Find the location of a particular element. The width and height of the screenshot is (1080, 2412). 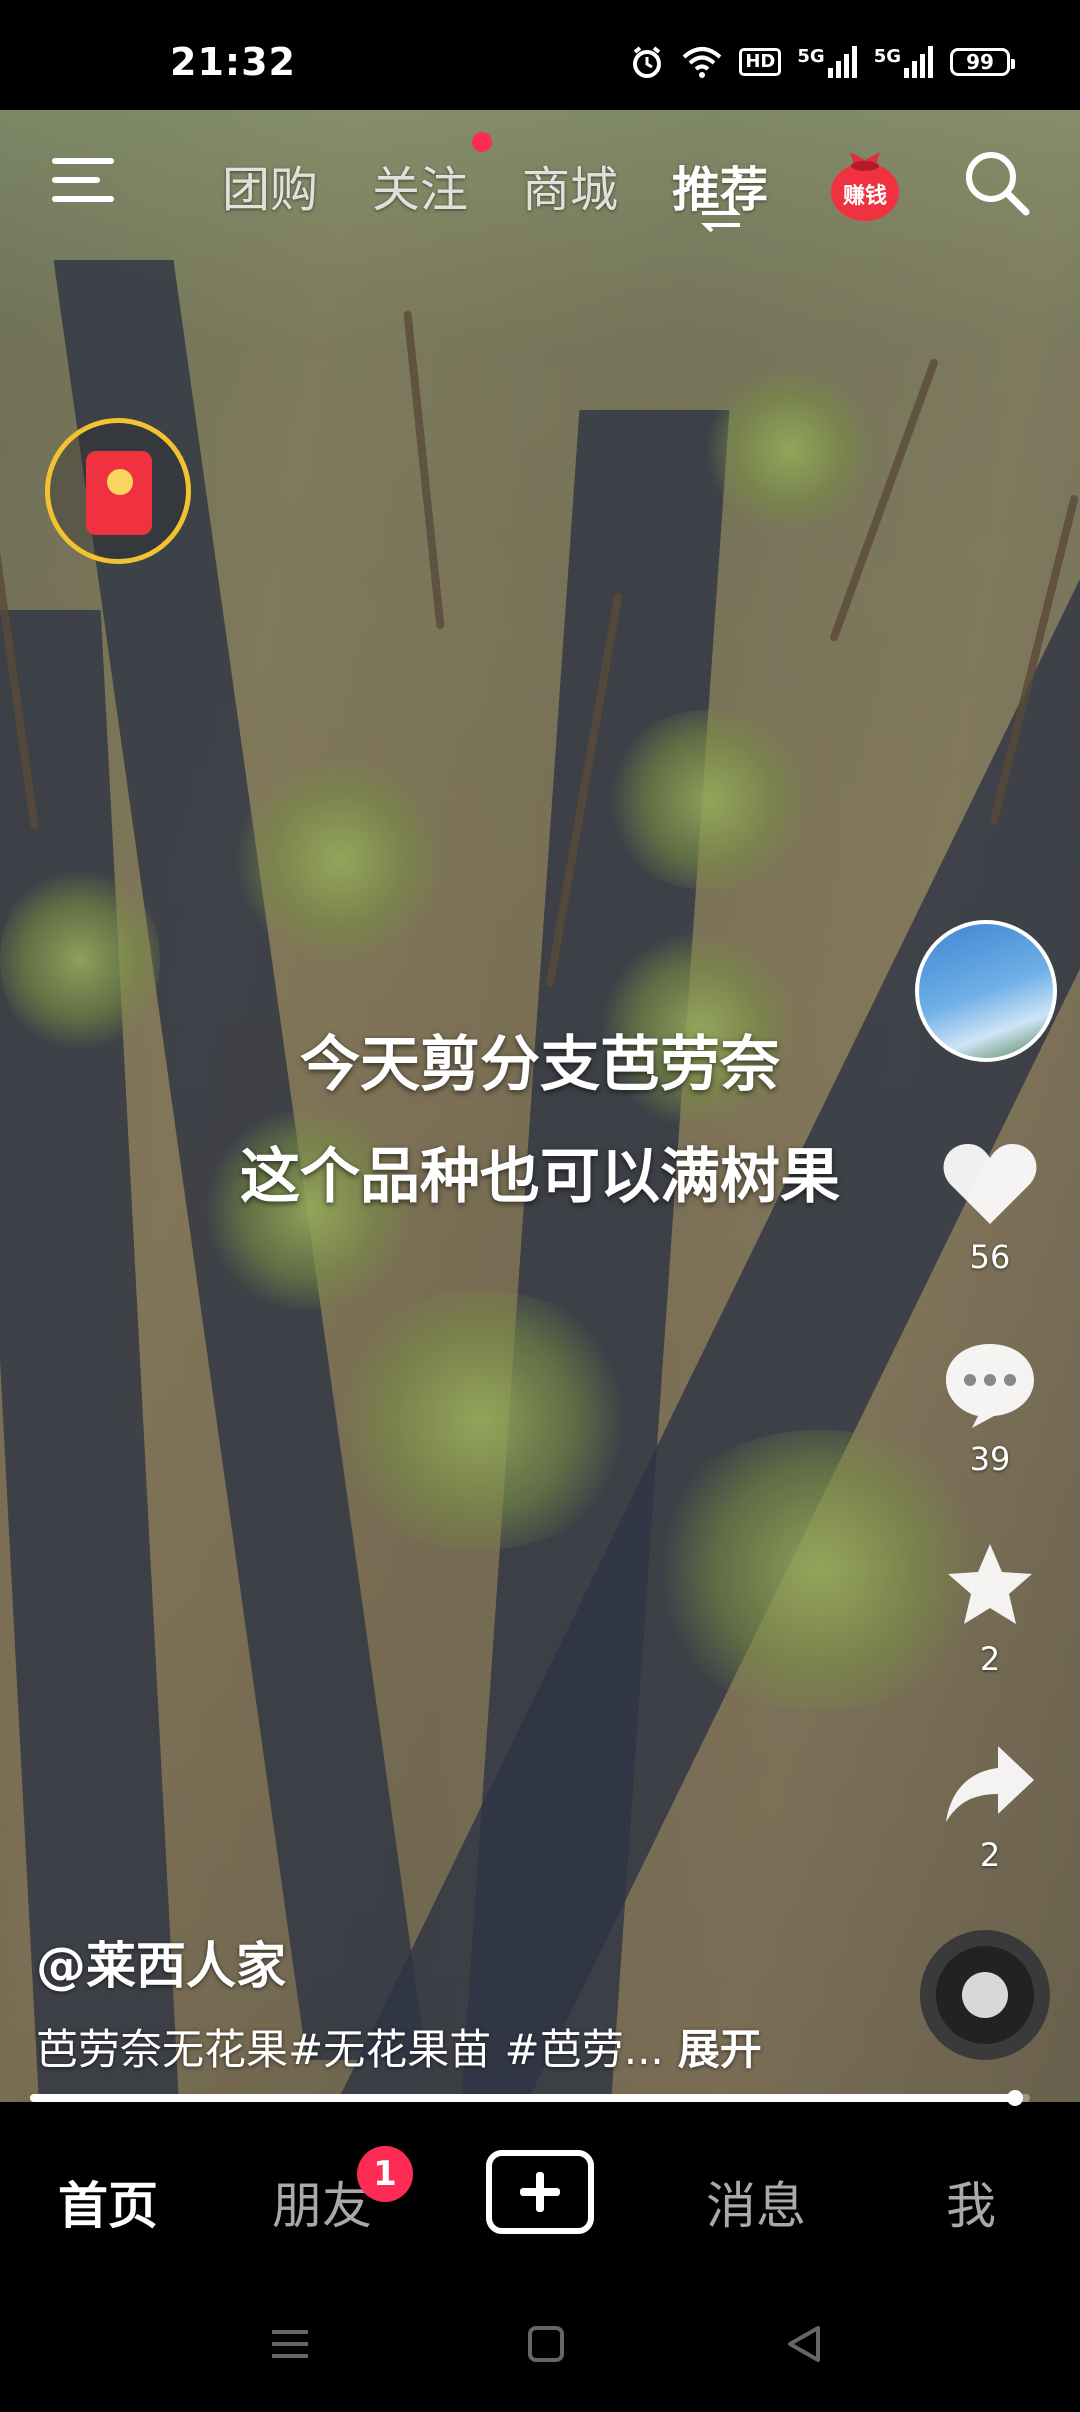

music-disc-cover is located at coordinates (985, 1995).